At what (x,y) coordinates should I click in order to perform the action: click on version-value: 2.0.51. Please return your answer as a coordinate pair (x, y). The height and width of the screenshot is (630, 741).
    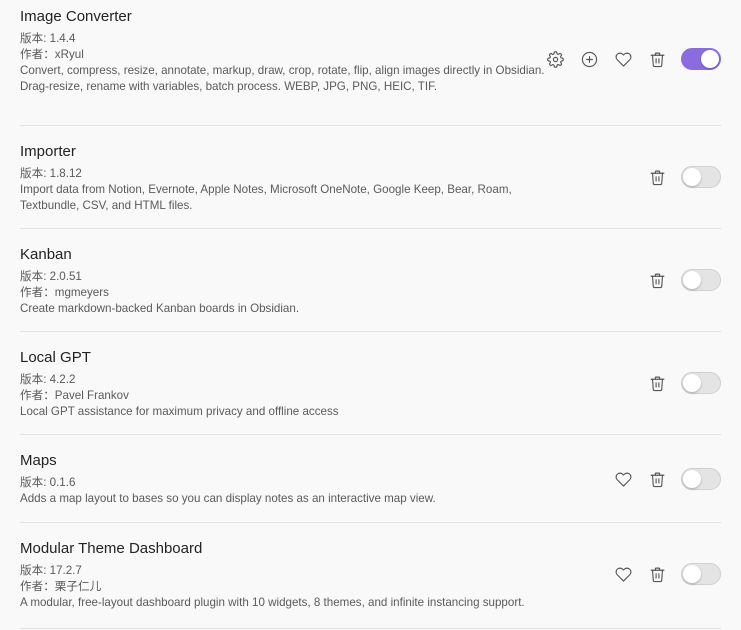
    Looking at the image, I should click on (65, 276).